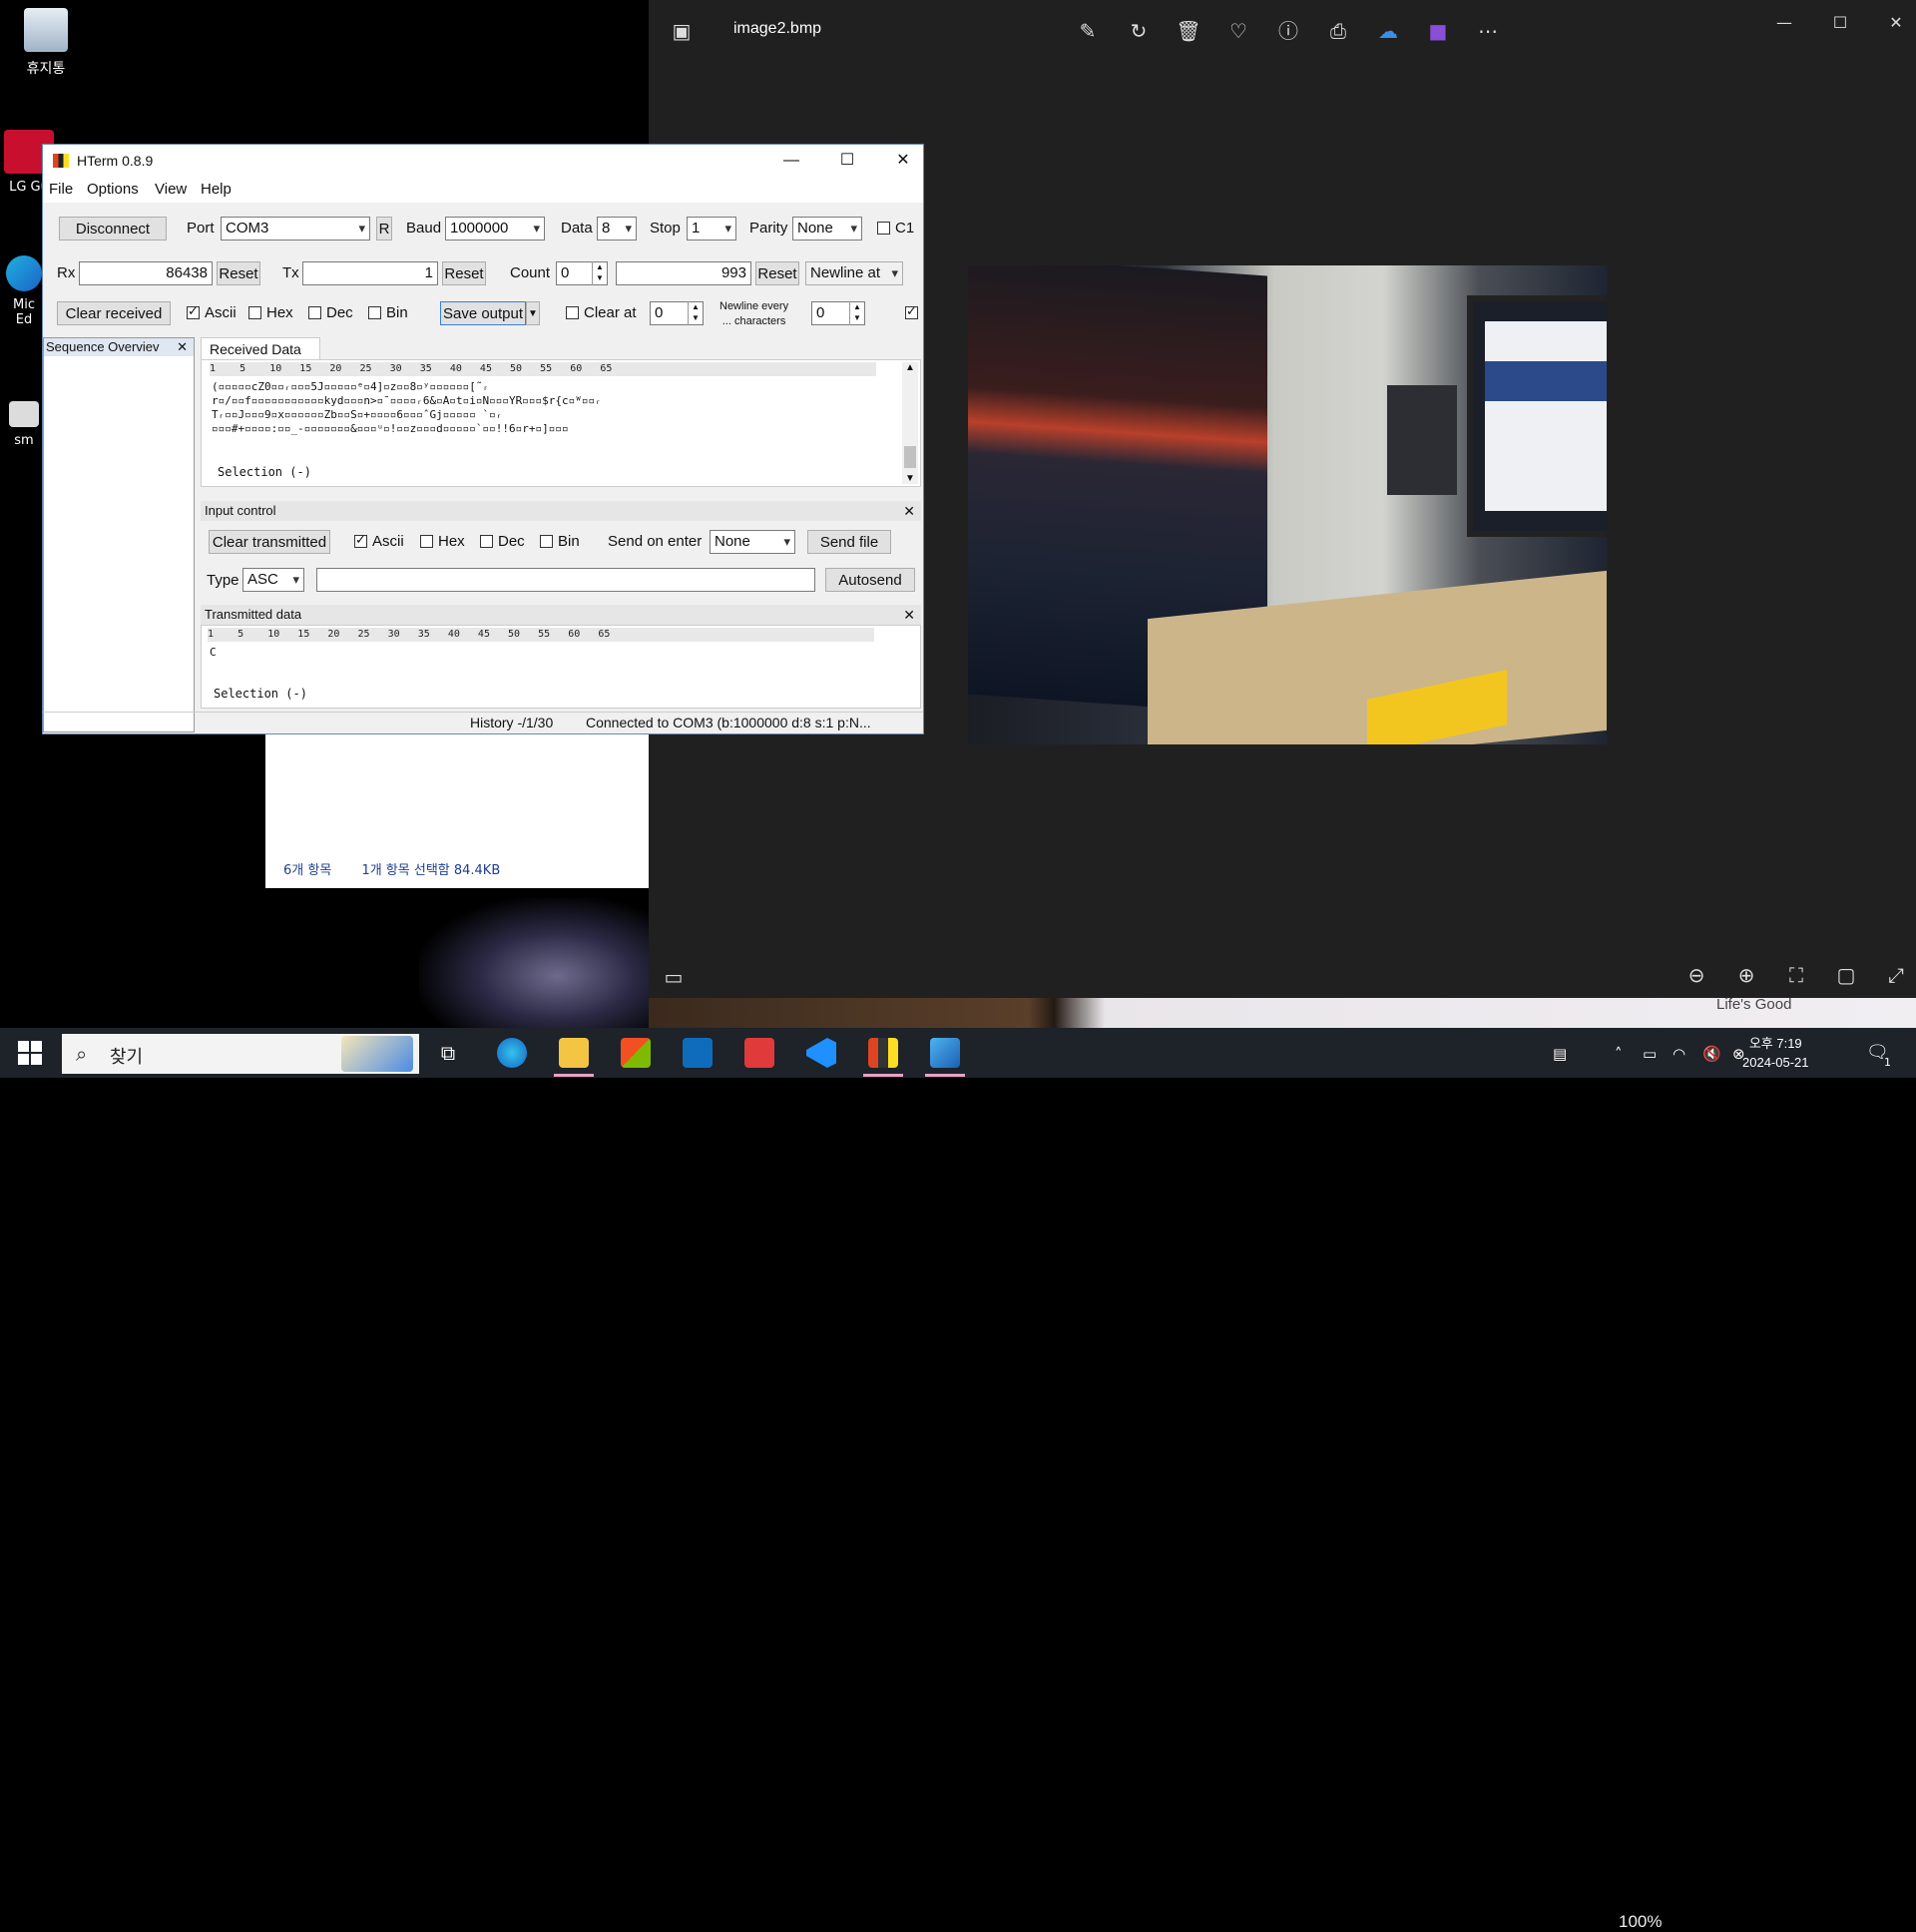  Describe the element at coordinates (314, 312) in the screenshot. I see `rx-dec-checkbox` at that location.